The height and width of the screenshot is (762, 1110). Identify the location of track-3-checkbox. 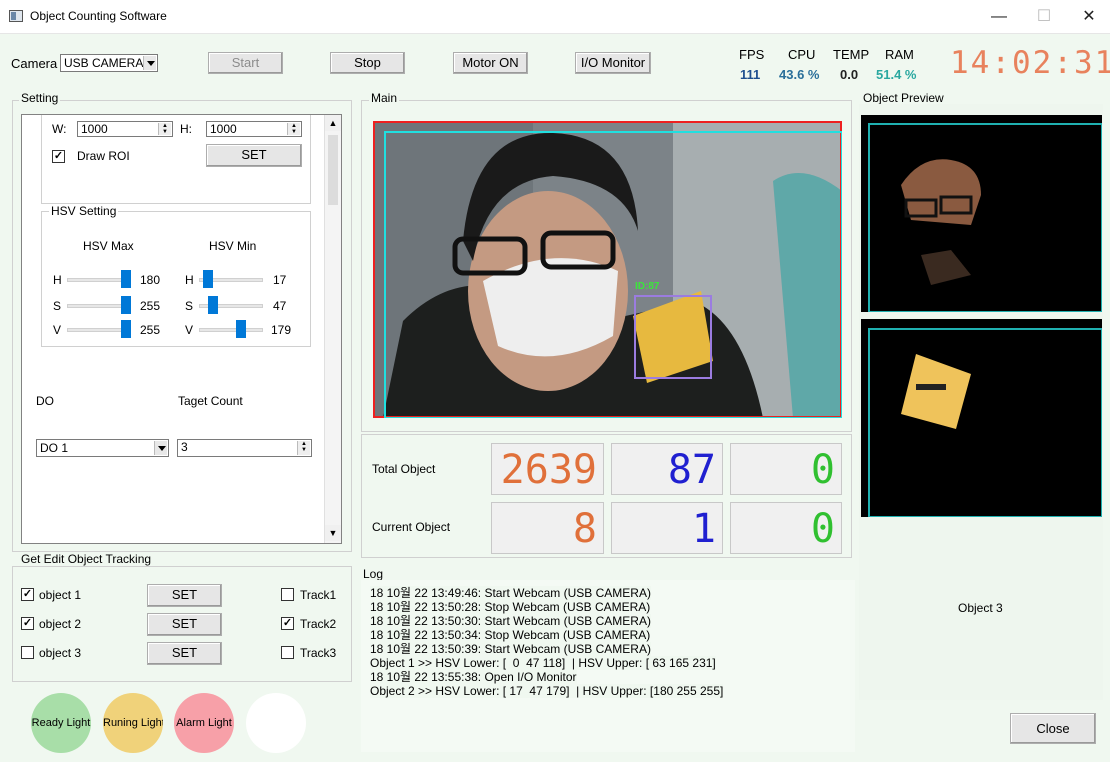
(287, 652).